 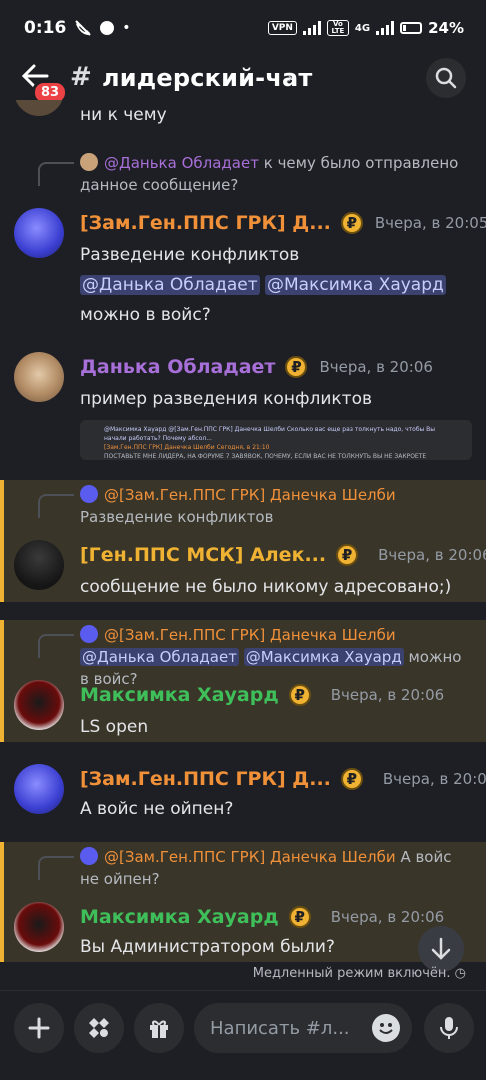 What do you see at coordinates (123, 115) in the screenshot?
I see `message-text: ни к чему` at bounding box center [123, 115].